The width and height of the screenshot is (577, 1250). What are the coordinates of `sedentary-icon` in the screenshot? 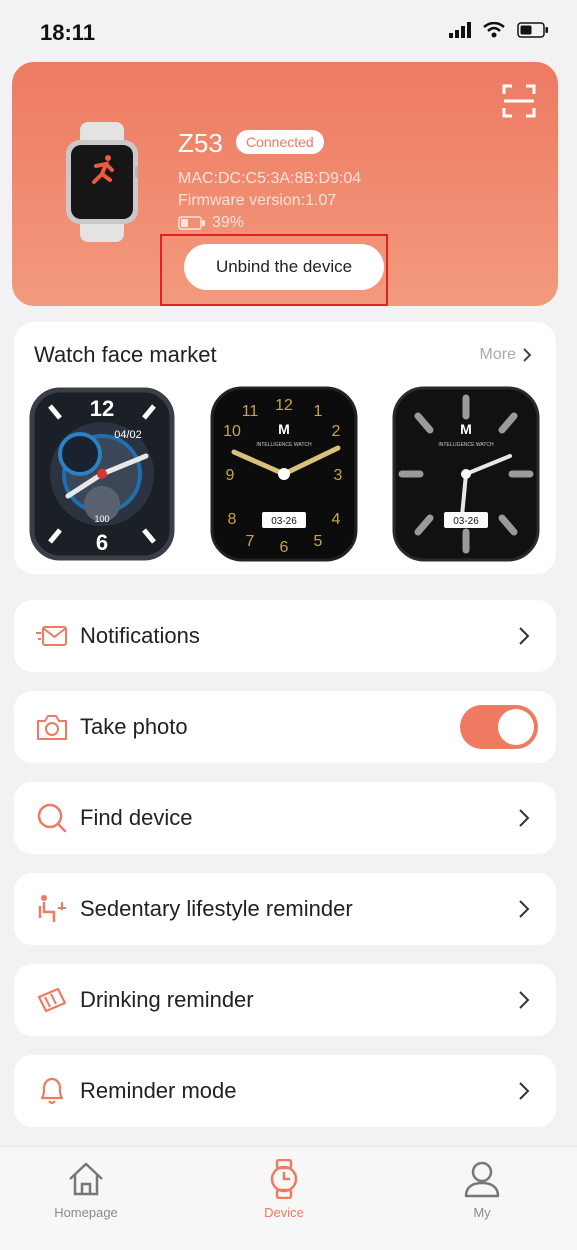 It's located at (52, 908).